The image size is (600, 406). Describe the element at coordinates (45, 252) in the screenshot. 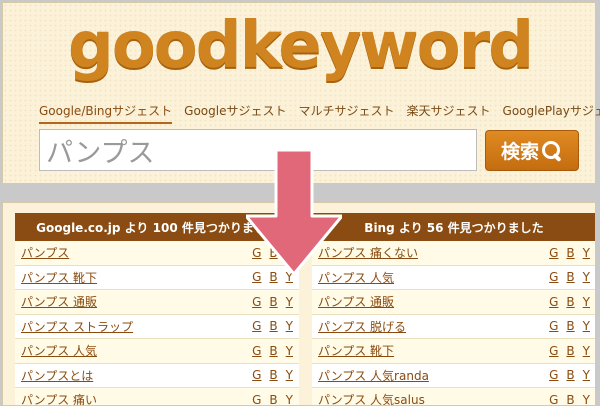

I see `keyword-link: パンプス` at that location.